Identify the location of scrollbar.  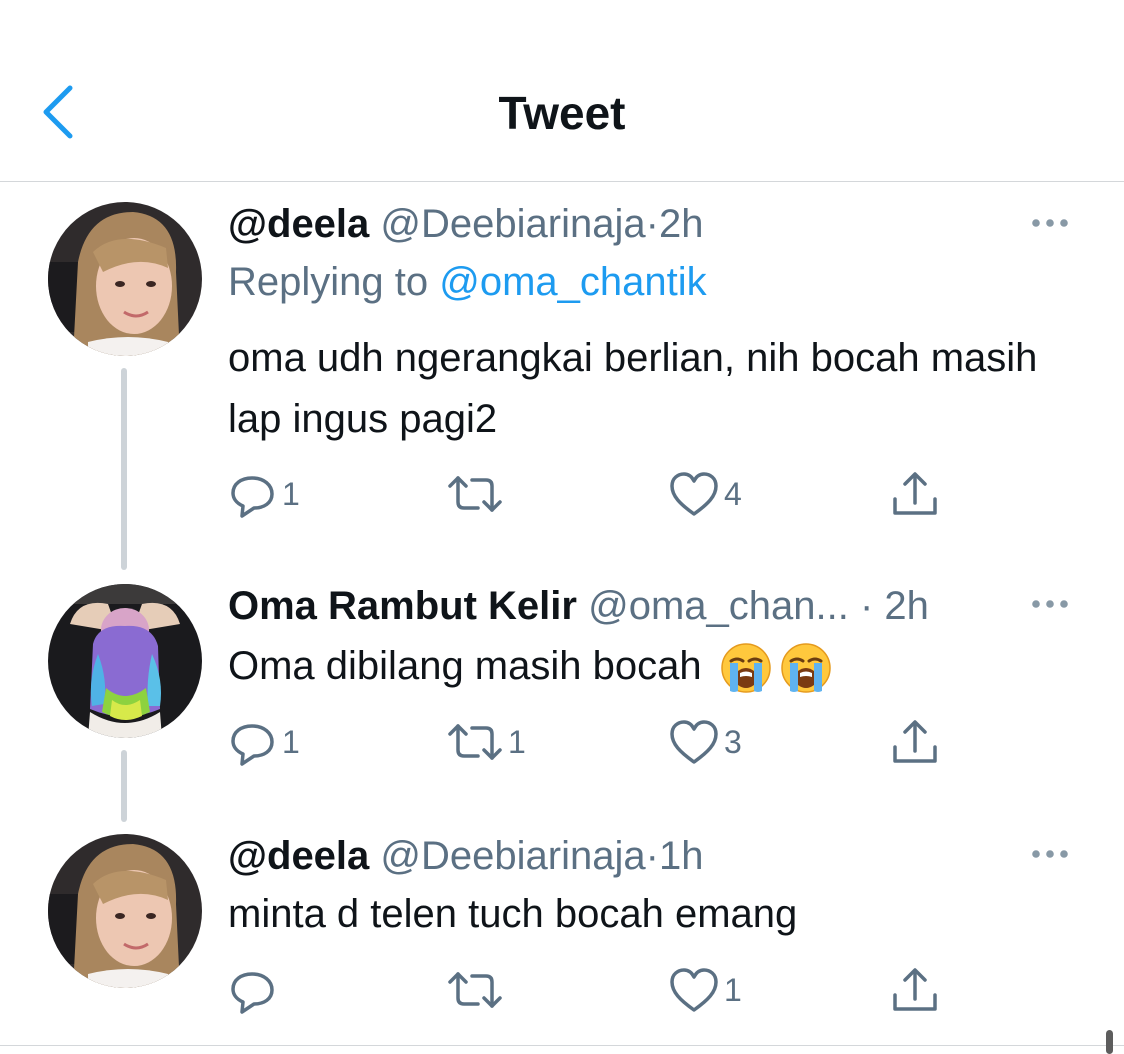
(1109, 1042).